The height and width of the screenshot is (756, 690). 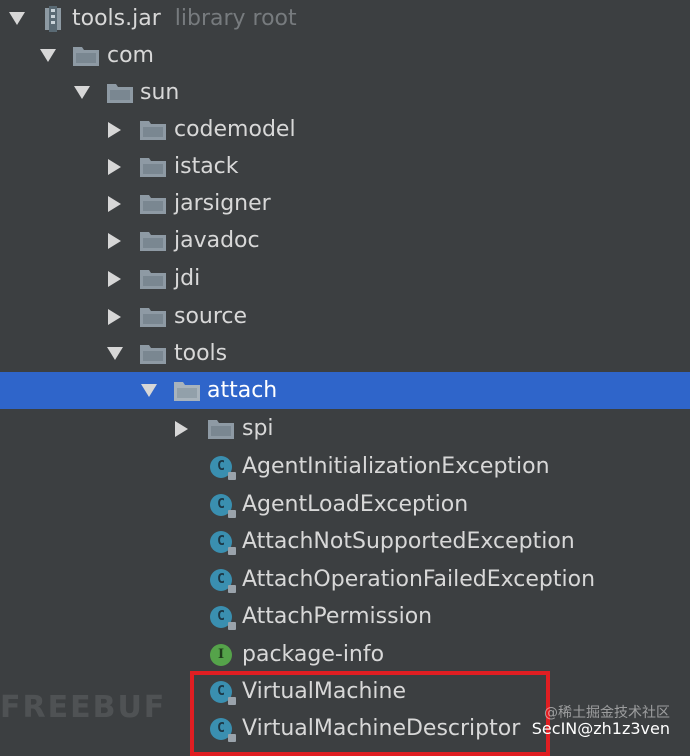 I want to click on tree-item-label: AttachOperationFailedException, so click(x=419, y=579).